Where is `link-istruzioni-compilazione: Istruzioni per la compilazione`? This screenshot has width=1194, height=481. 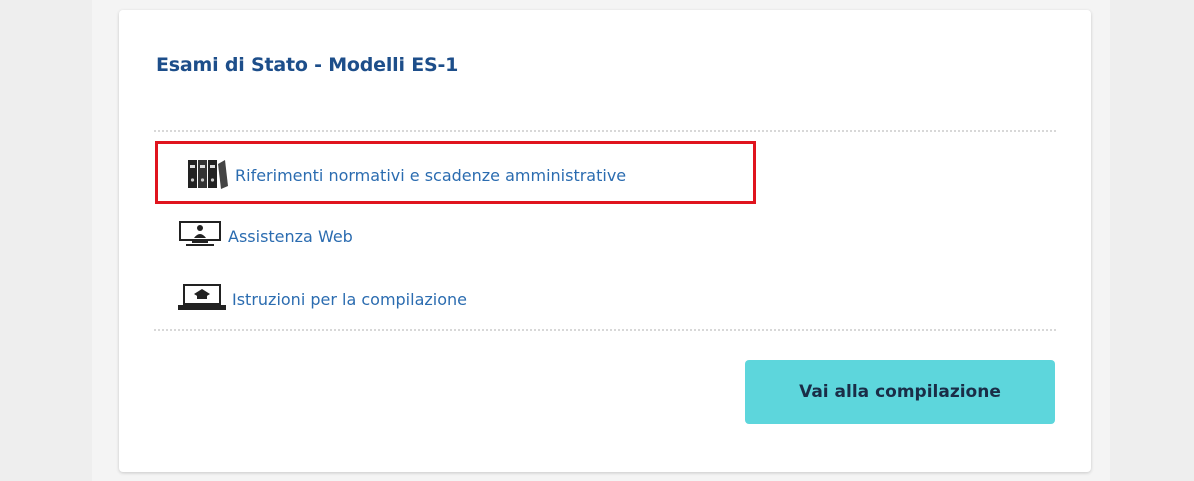
link-istruzioni-compilazione: Istruzioni per la compilazione is located at coordinates (322, 299).